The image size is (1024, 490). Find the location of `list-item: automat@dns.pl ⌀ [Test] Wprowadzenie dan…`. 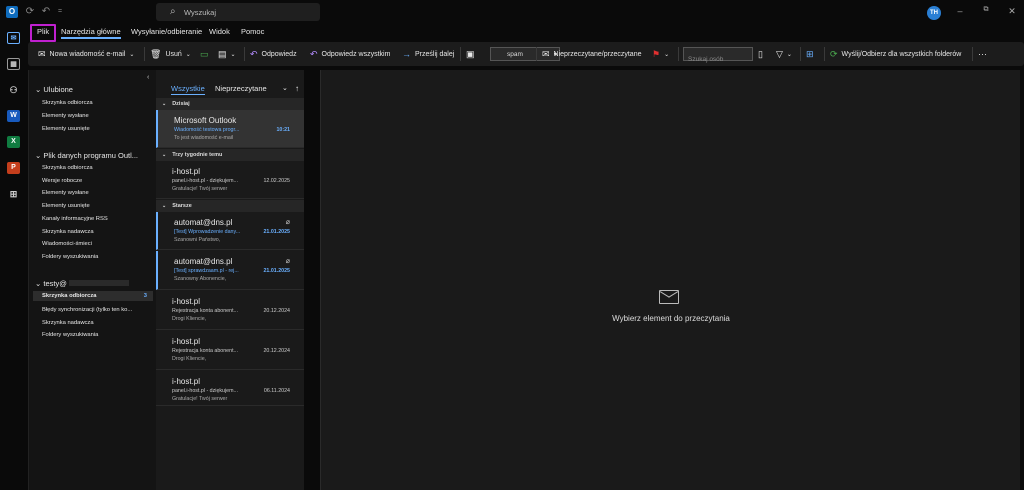

list-item: automat@dns.pl ⌀ [Test] Wprowadzenie dan… is located at coordinates (230, 231).